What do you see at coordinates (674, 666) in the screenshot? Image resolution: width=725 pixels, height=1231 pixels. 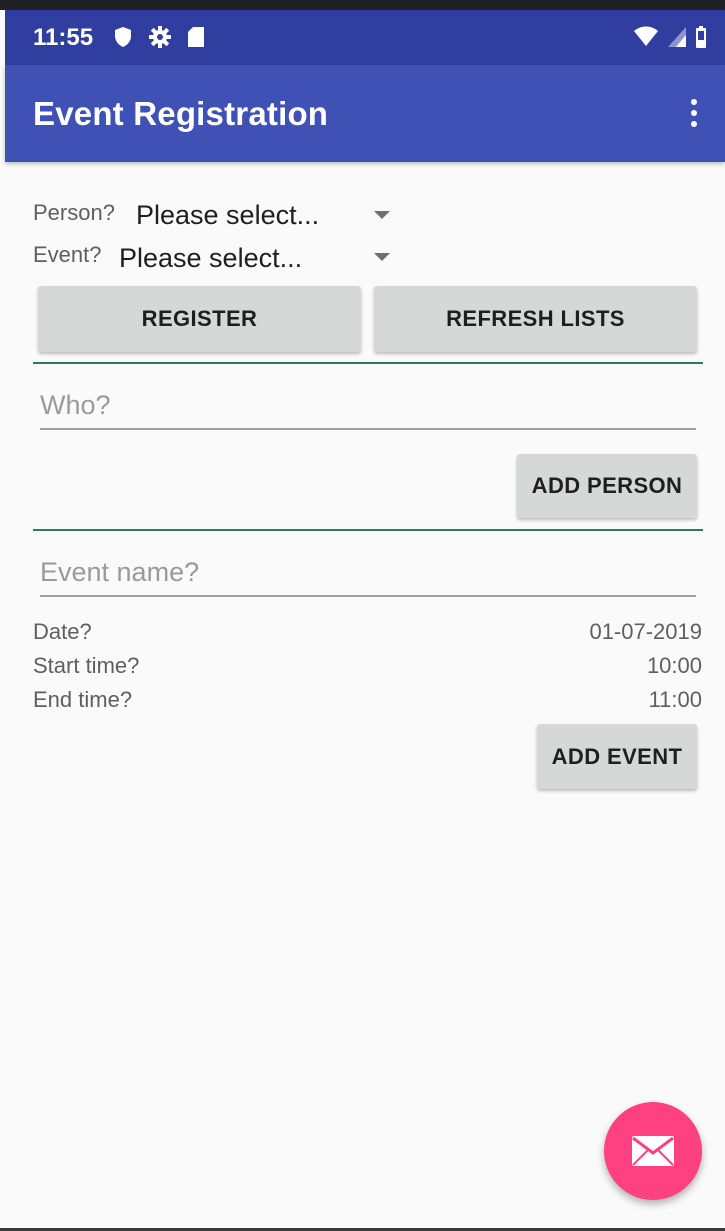 I see `start-time-value: 10:00` at bounding box center [674, 666].